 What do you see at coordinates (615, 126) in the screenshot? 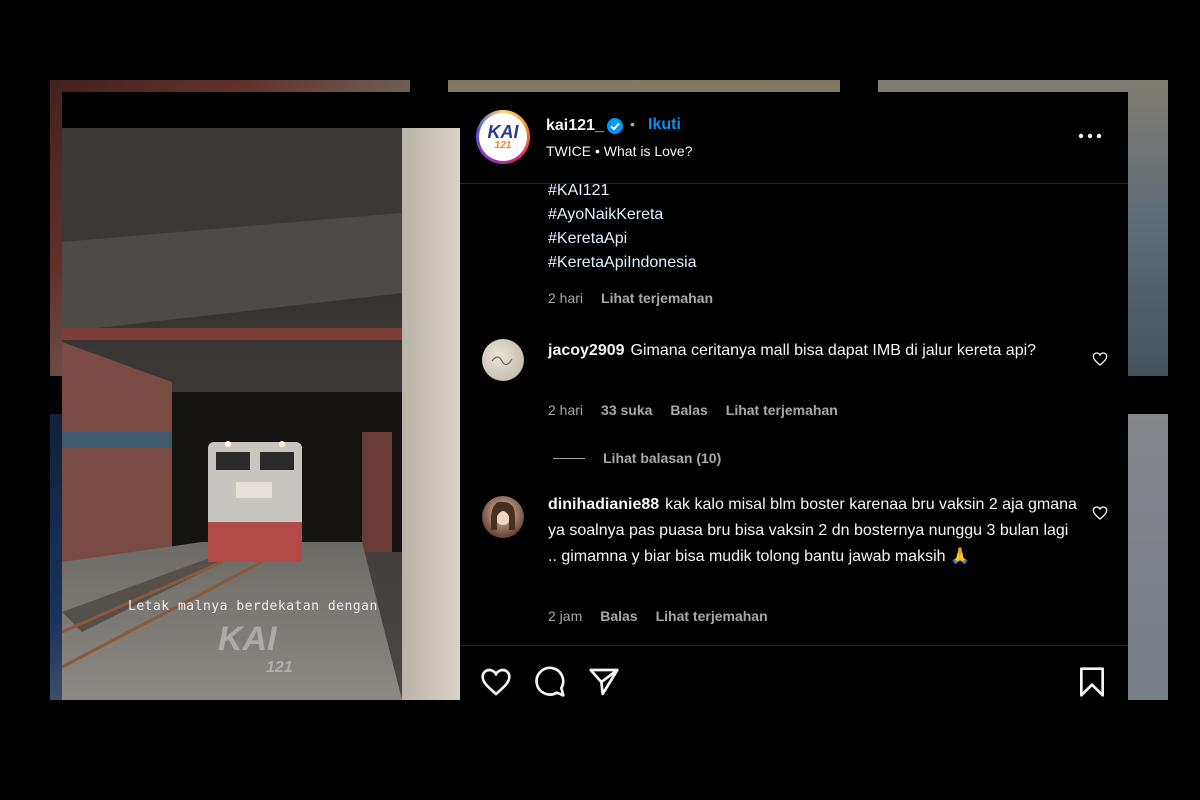
I see `verified-badge-icon` at bounding box center [615, 126].